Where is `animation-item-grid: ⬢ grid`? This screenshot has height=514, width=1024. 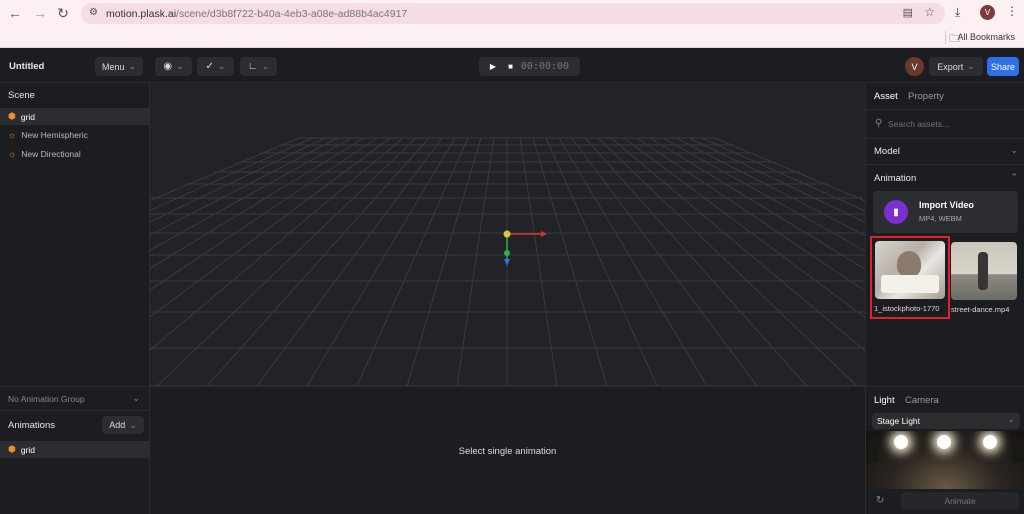
animation-item-grid: ⬢ grid is located at coordinates (75, 449).